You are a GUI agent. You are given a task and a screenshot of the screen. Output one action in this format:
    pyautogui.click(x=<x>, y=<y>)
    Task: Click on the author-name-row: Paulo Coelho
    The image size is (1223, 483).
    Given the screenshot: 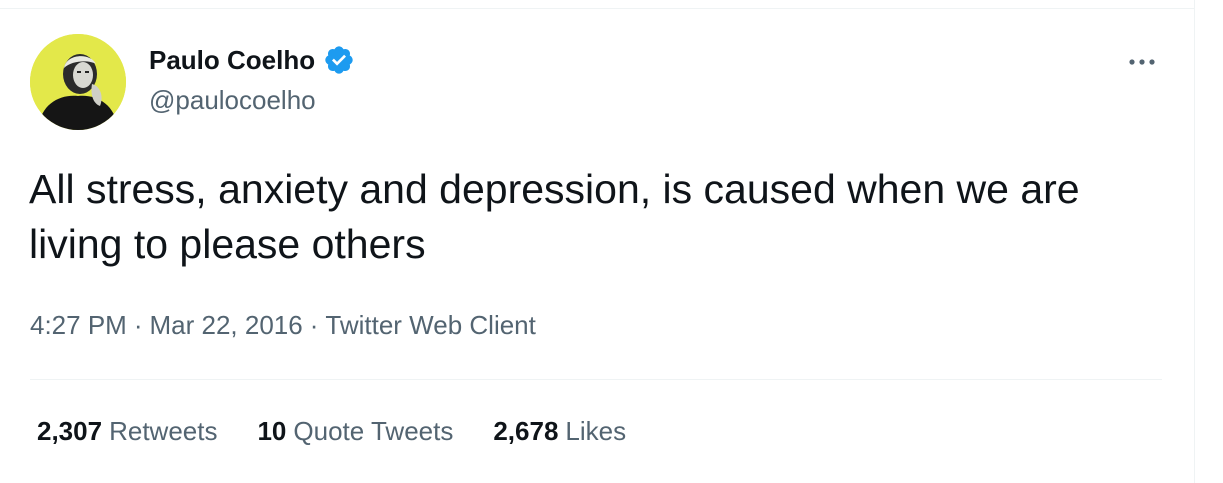 What is the action you would take?
    pyautogui.click(x=252, y=60)
    